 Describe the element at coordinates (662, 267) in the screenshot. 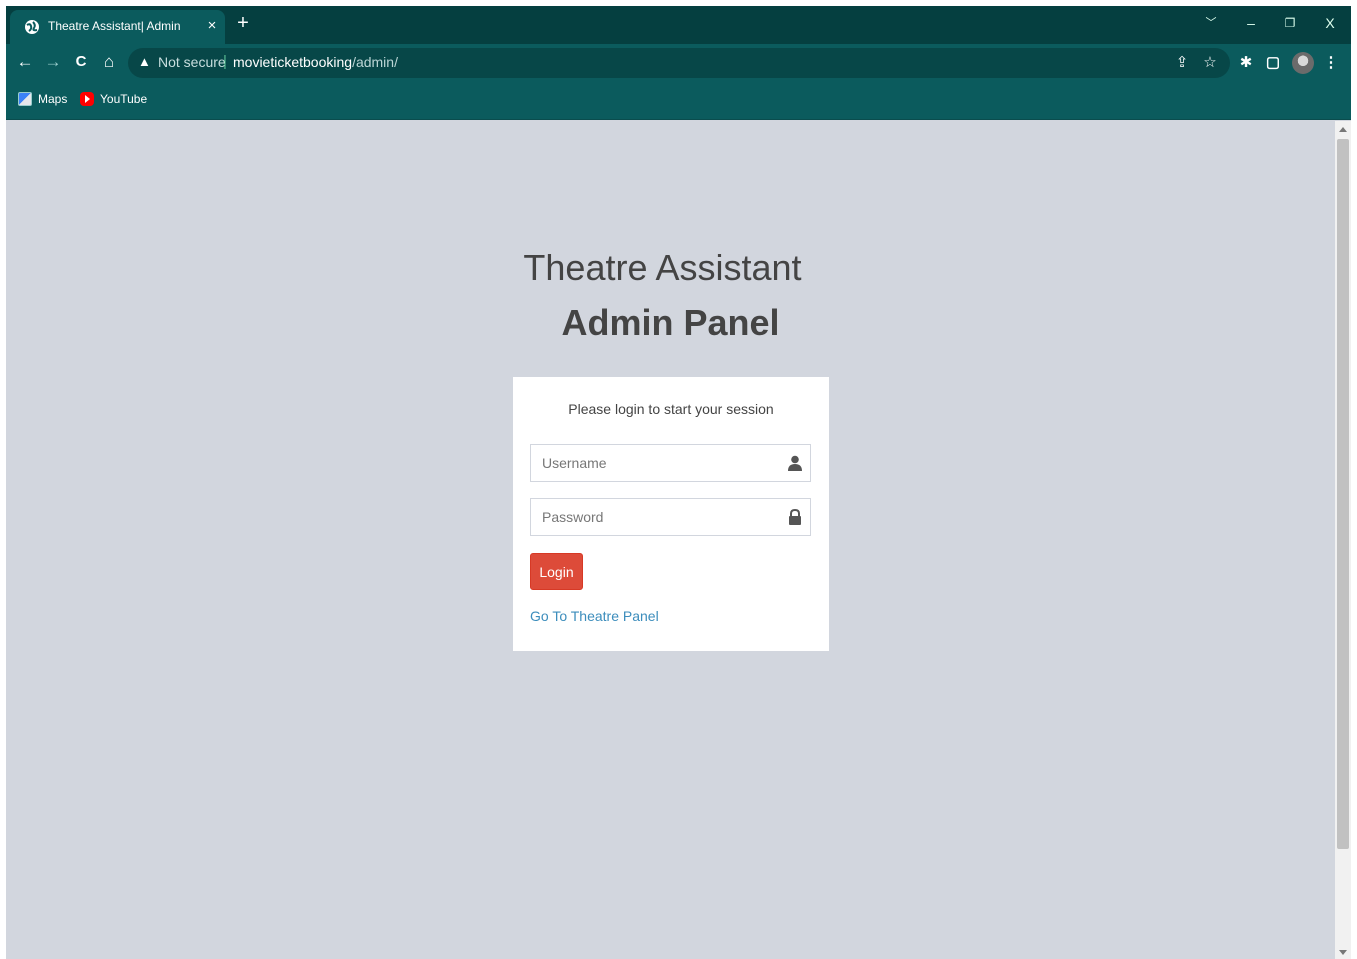

I see `logo-title: Theatre Assistant` at that location.